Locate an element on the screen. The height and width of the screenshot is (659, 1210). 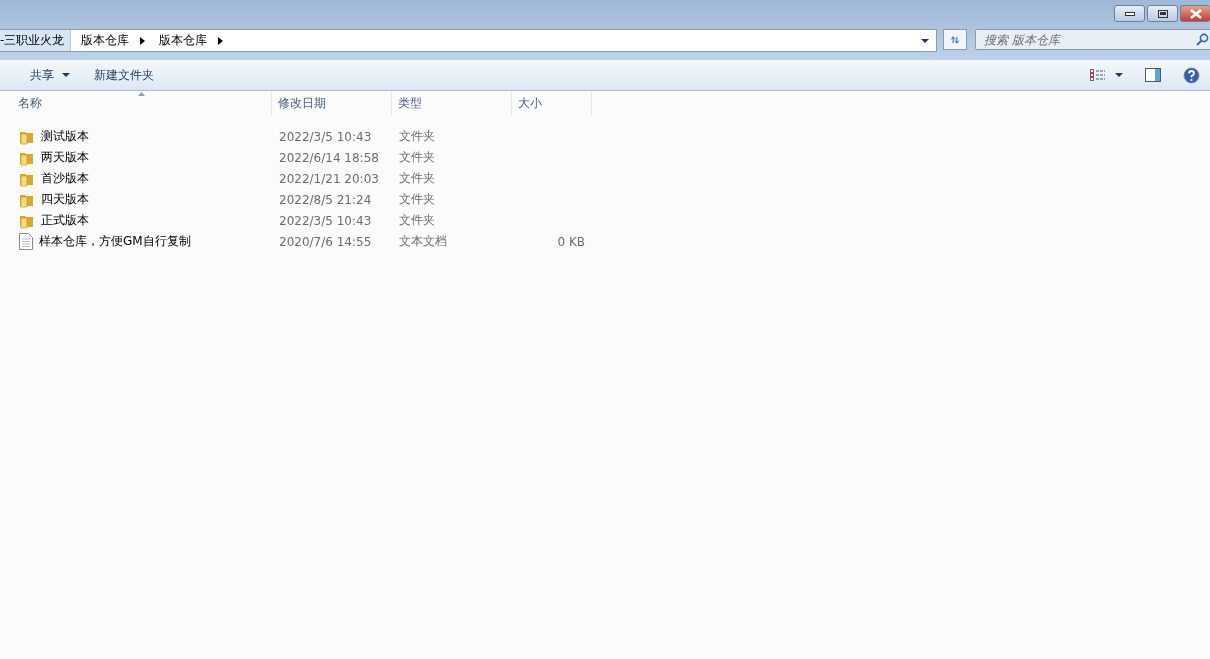
preview-pane-button is located at coordinates (1153, 75).